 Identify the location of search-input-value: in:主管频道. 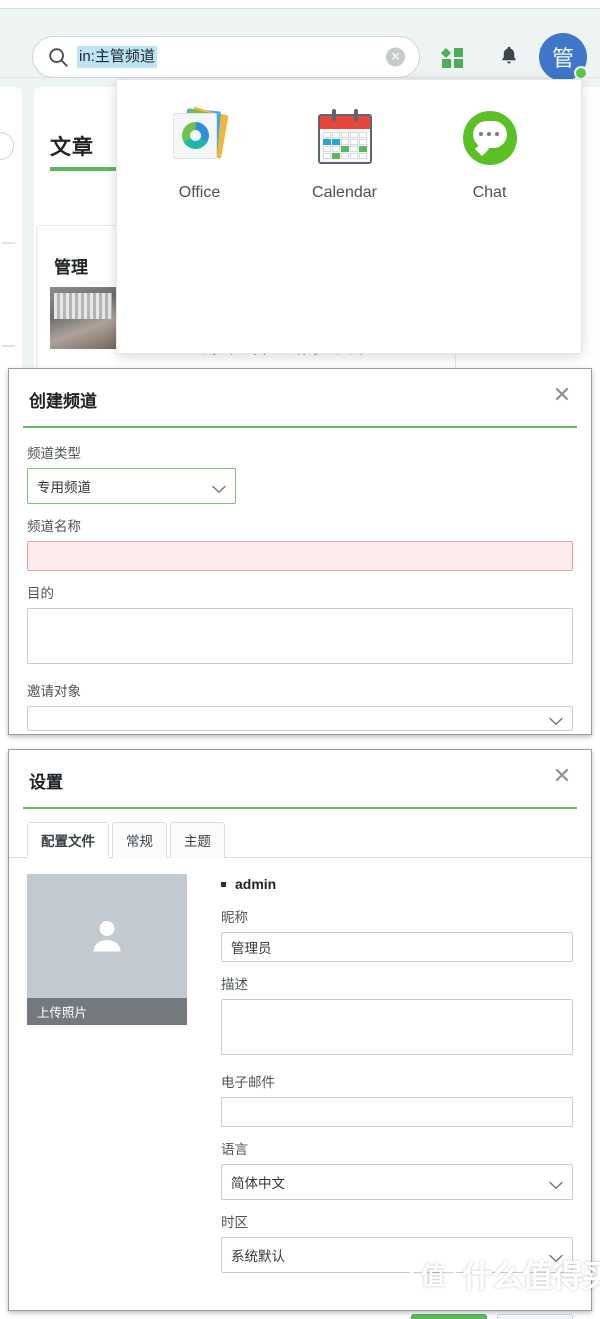
(117, 57).